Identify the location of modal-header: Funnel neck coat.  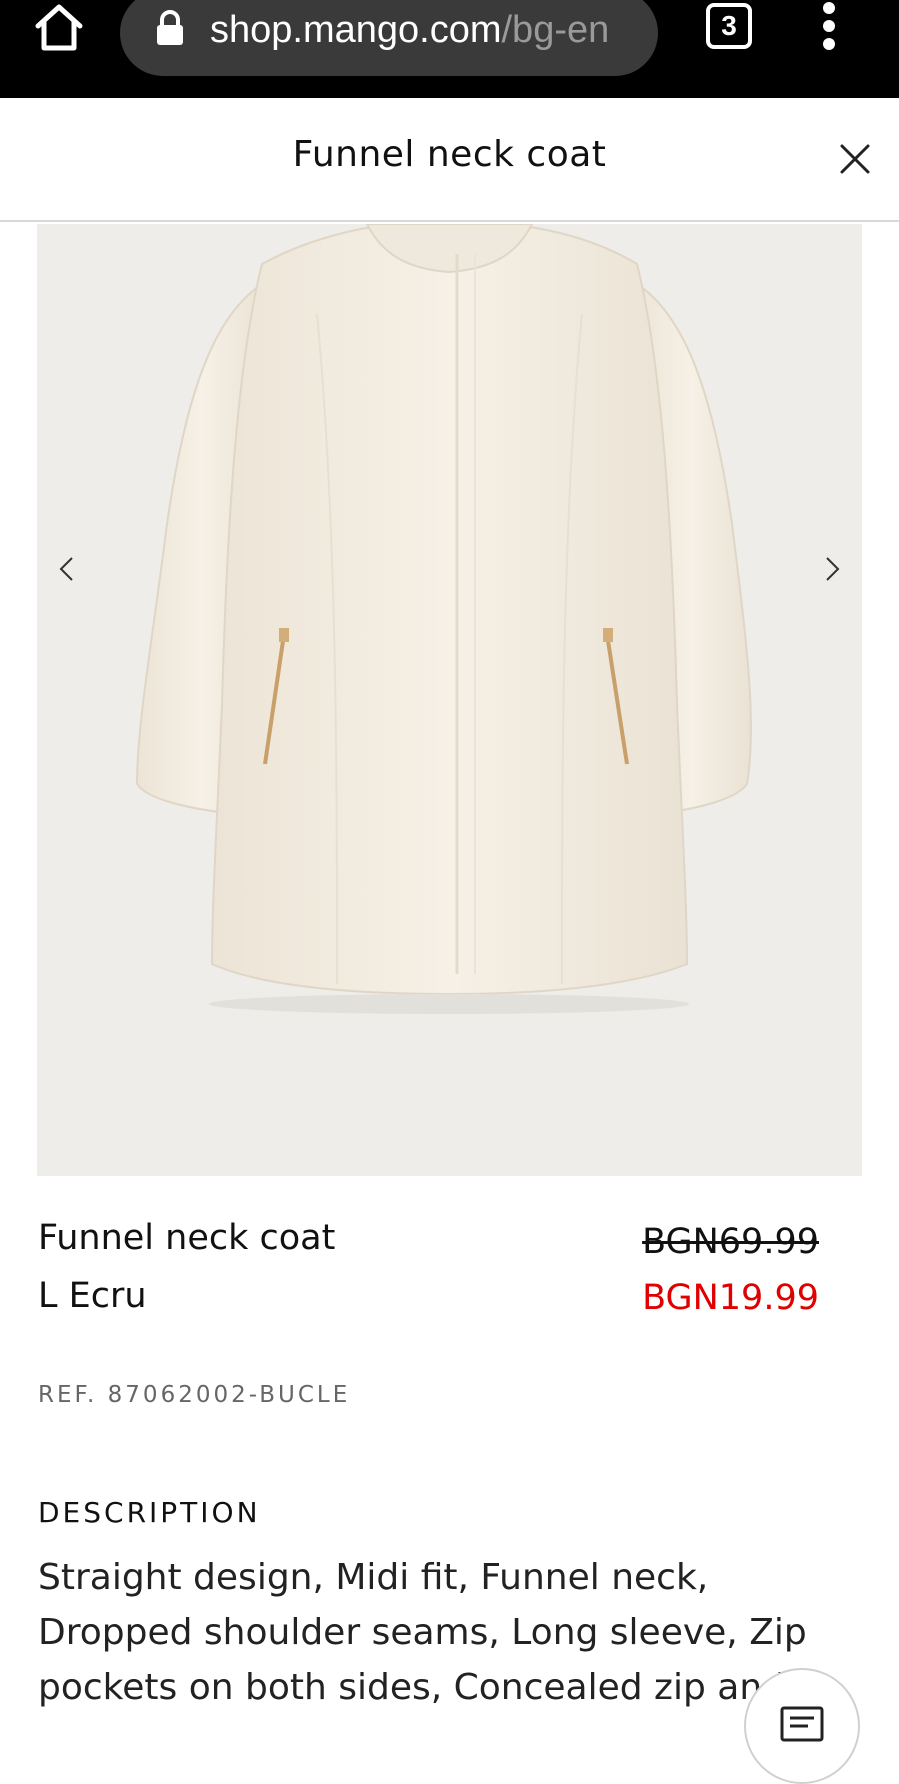
(449, 160).